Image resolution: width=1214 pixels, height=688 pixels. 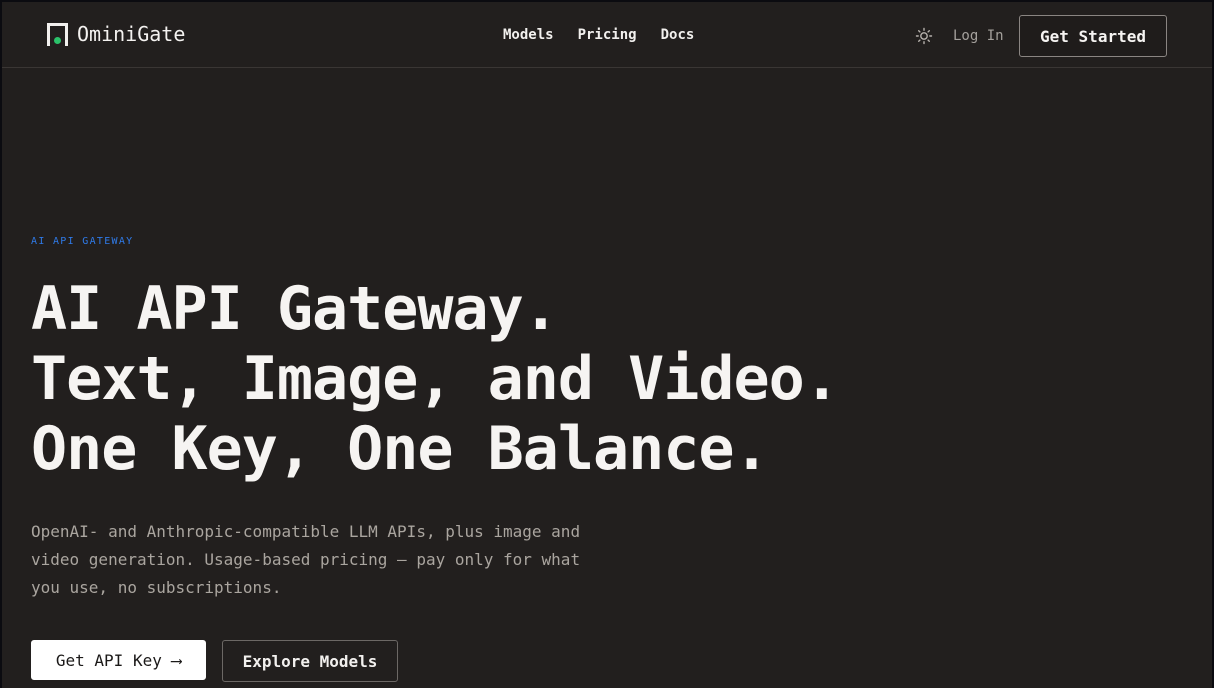 What do you see at coordinates (678, 35) in the screenshot?
I see `nav-docs-link: Docs` at bounding box center [678, 35].